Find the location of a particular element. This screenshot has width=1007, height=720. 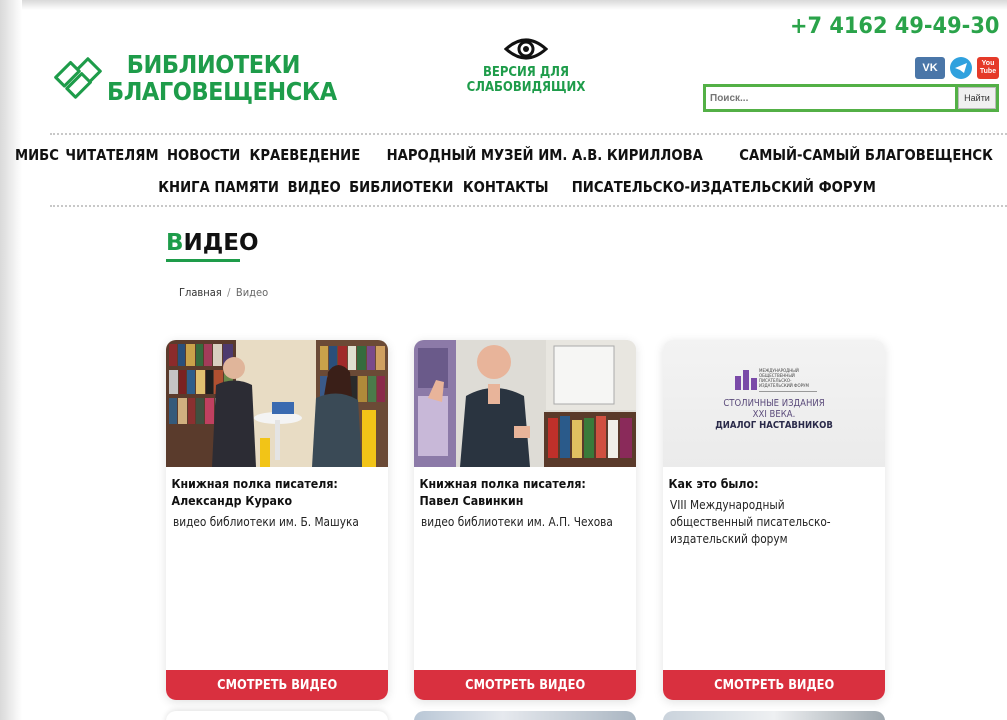

nav-item-readers: ЧИТАТЕЛЯМ is located at coordinates (112, 155).